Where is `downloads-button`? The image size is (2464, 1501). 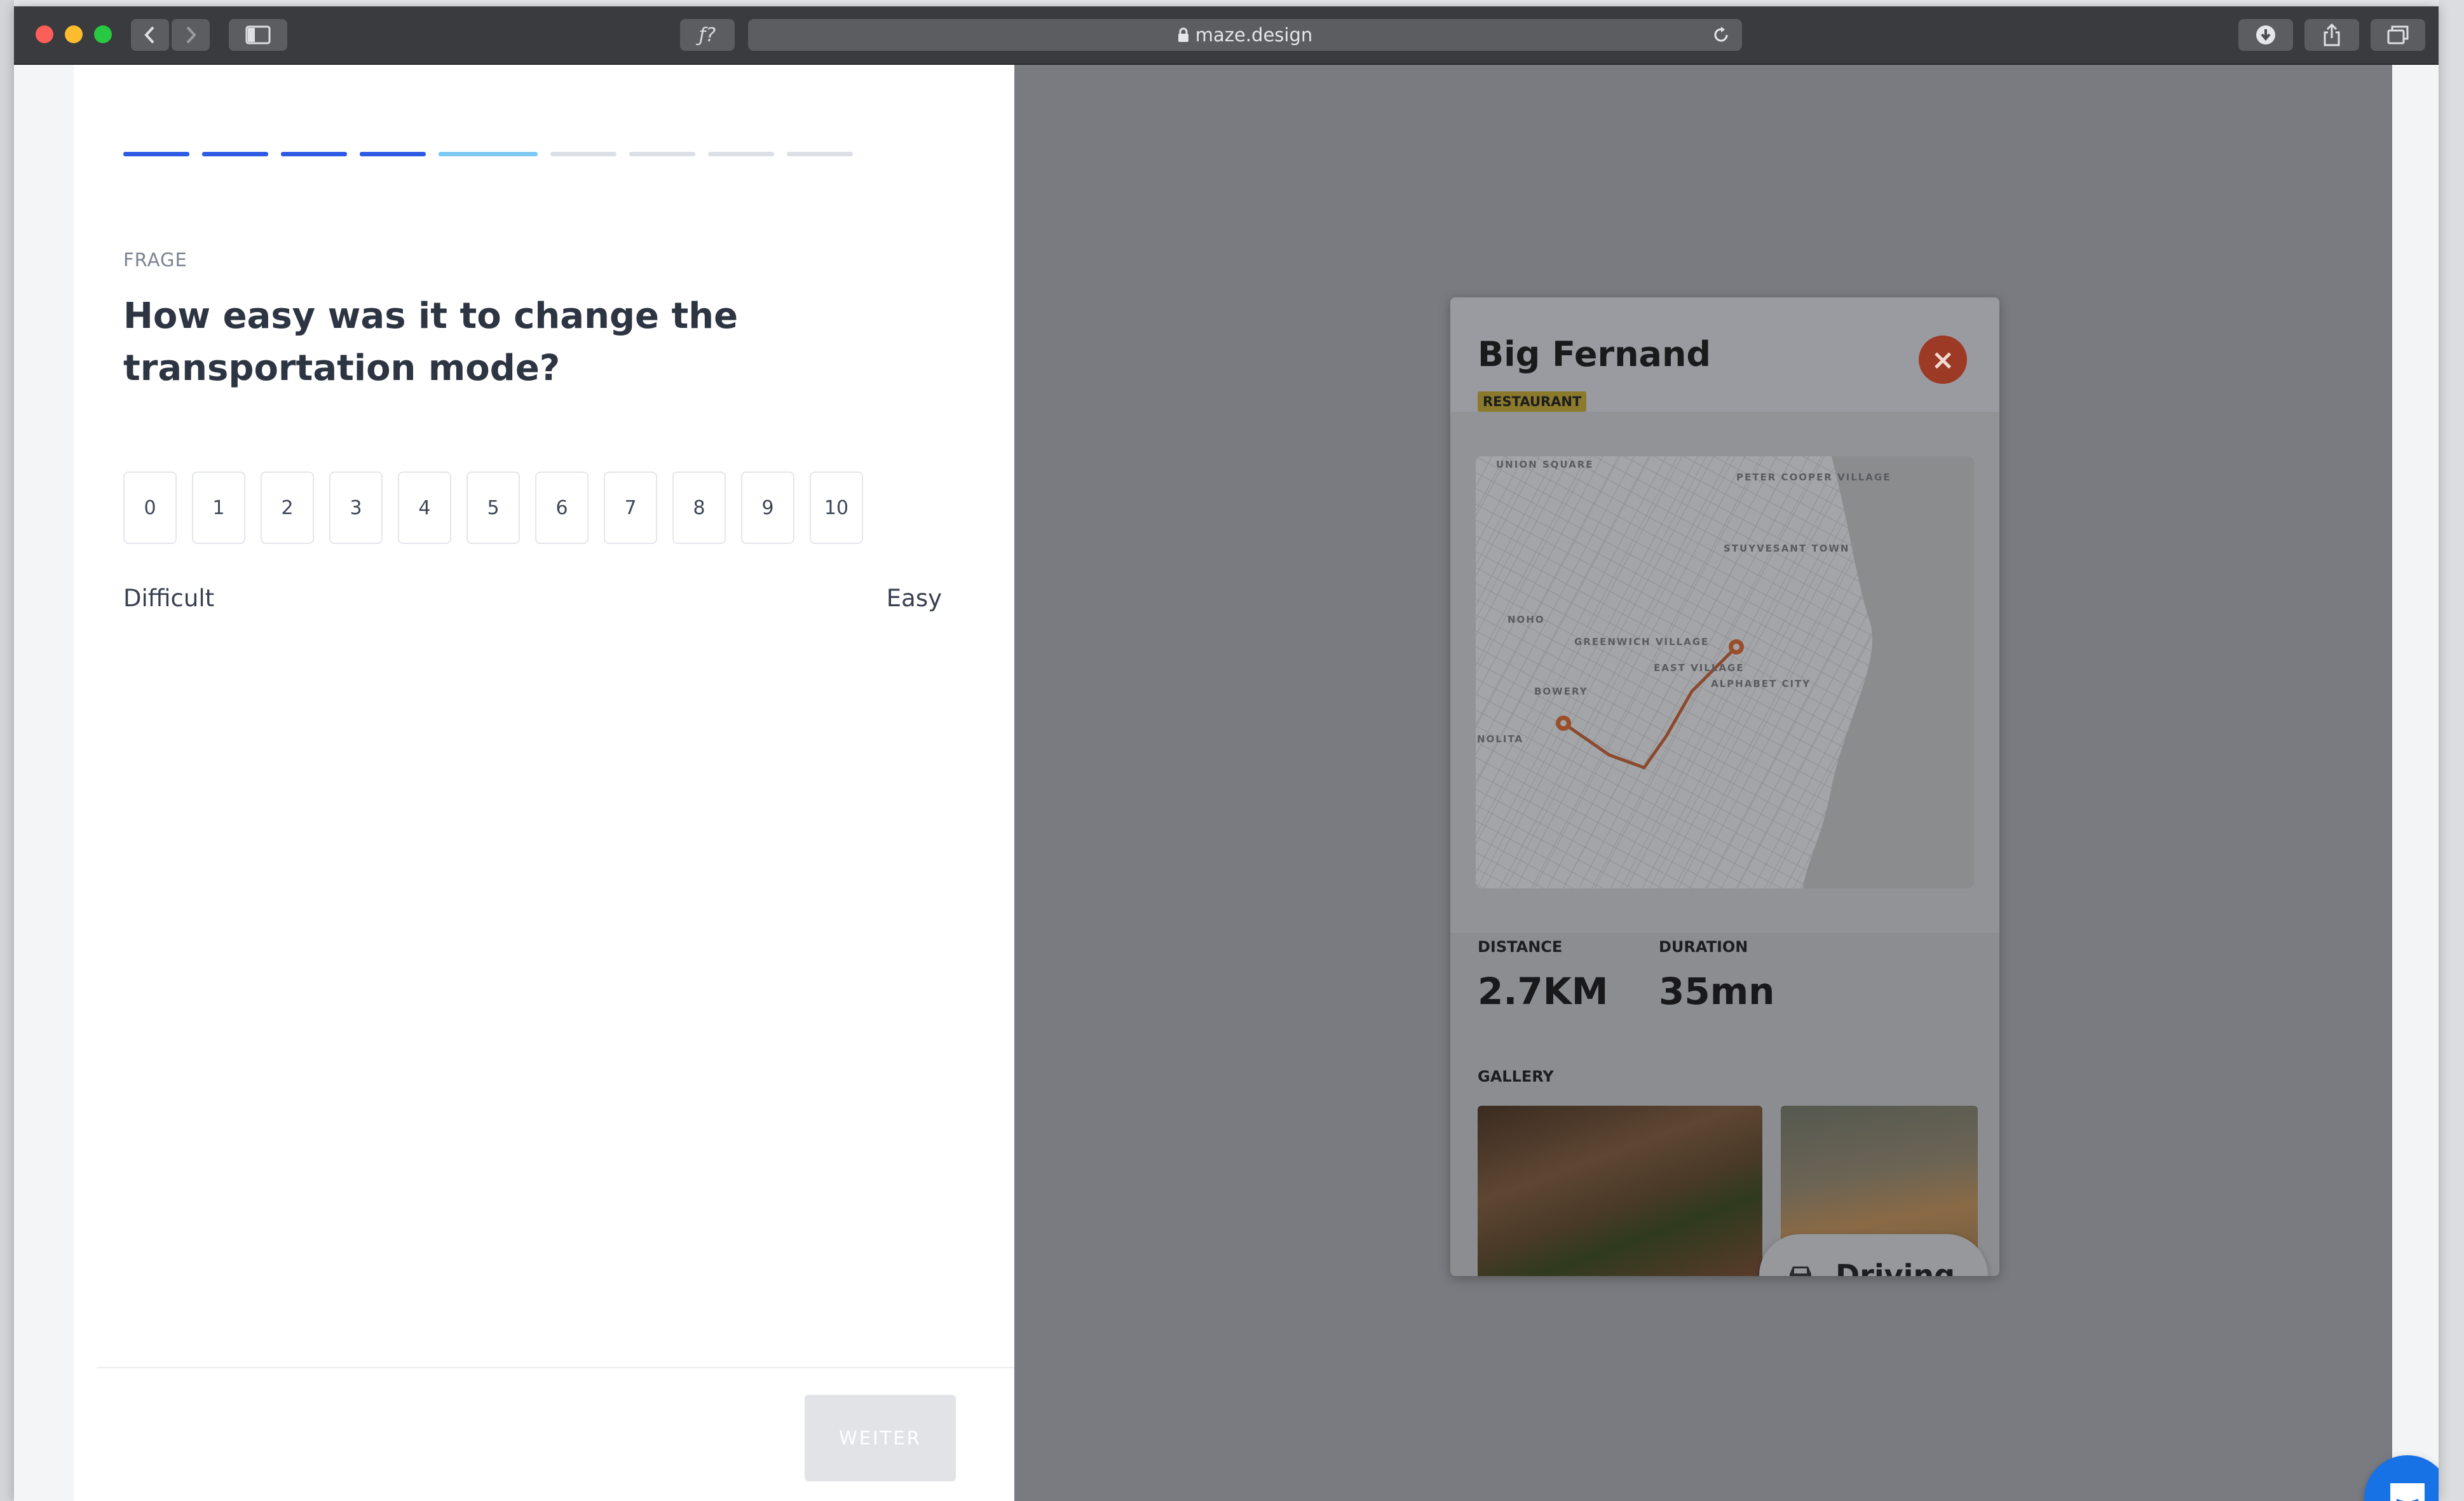
downloads-button is located at coordinates (2265, 35).